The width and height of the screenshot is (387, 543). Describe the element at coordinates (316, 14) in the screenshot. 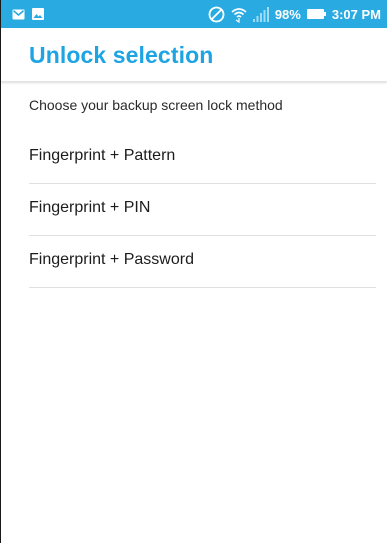

I see `battery-icon` at that location.